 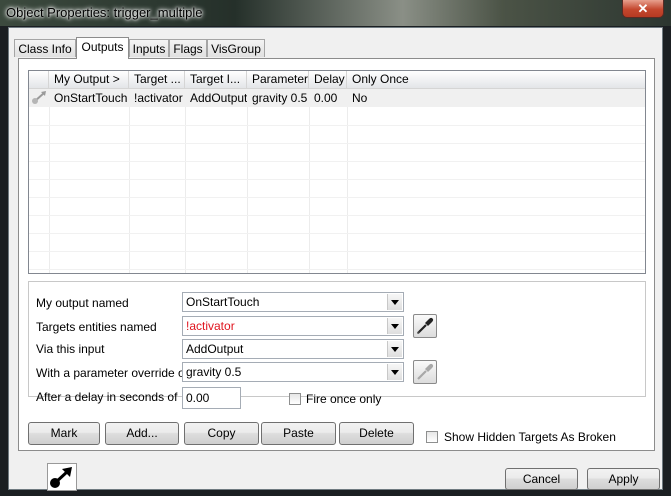 What do you see at coordinates (295, 399) in the screenshot?
I see `fire-once-checkbox` at bounding box center [295, 399].